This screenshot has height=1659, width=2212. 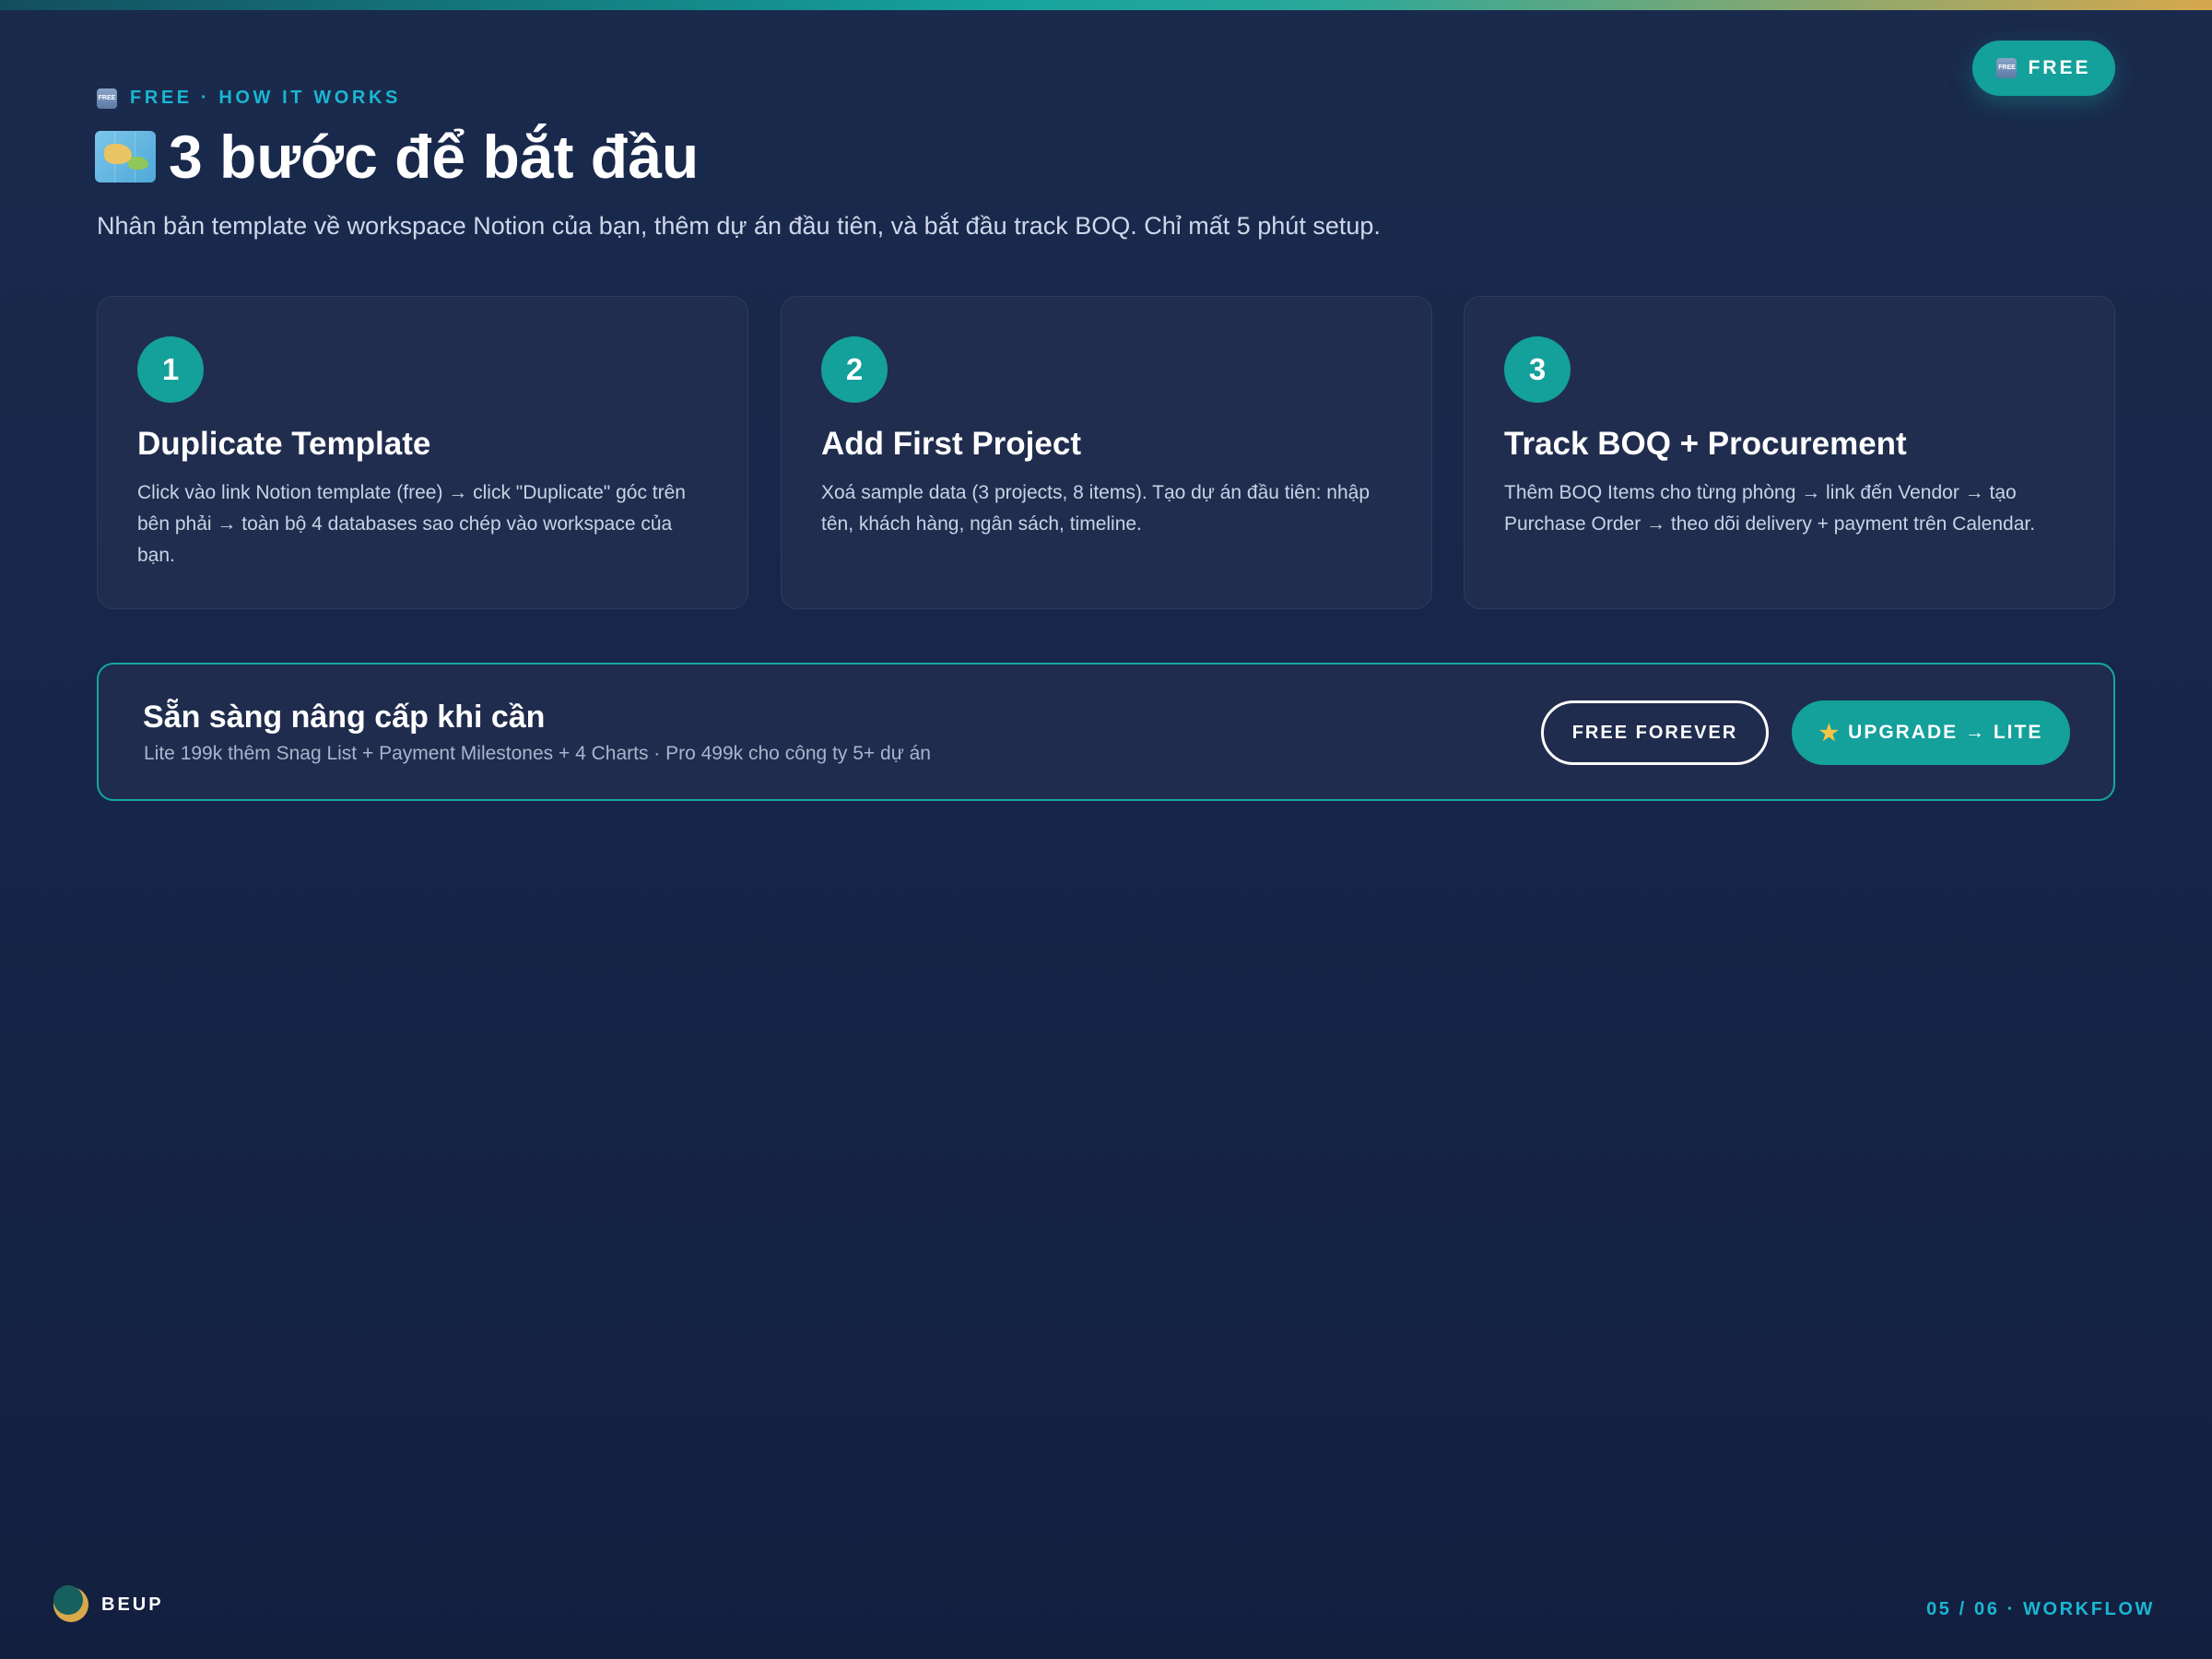 What do you see at coordinates (70, 1603) in the screenshot?
I see `brand-logo-icon` at bounding box center [70, 1603].